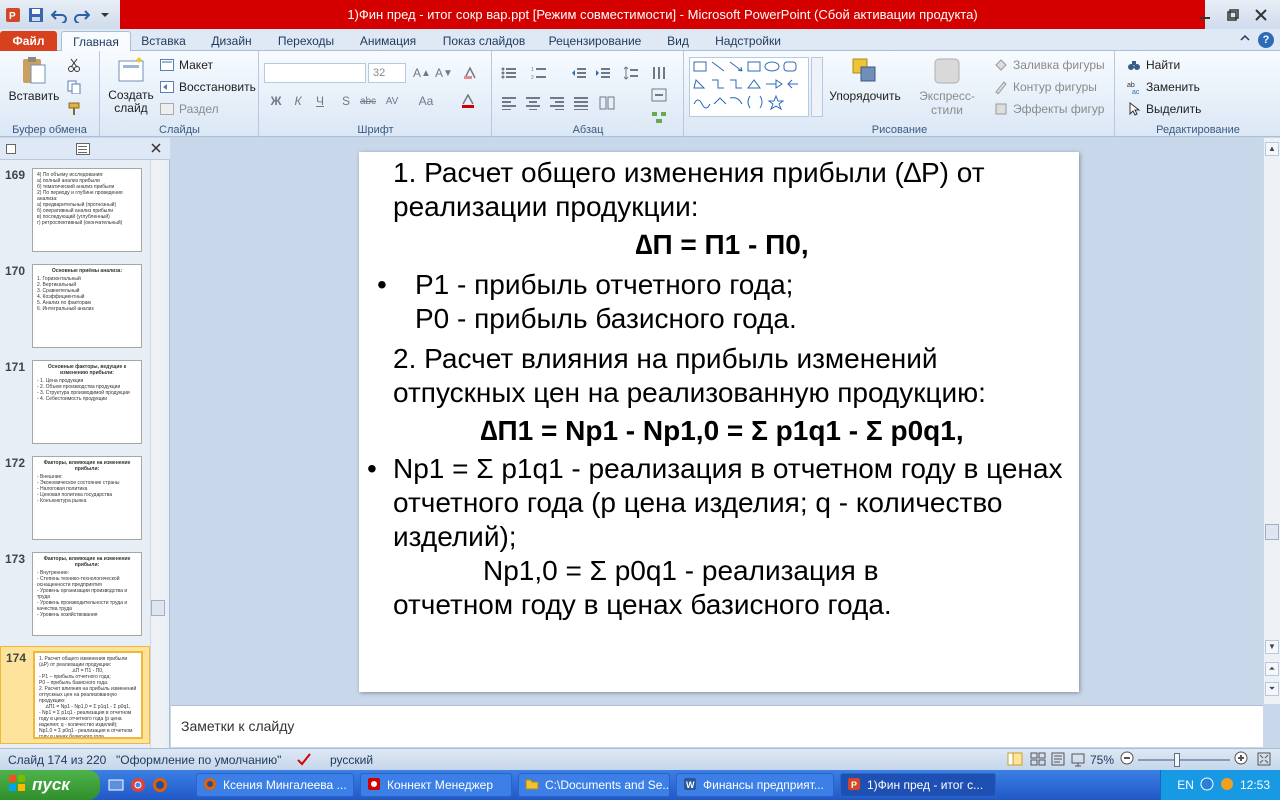 The height and width of the screenshot is (800, 1280). Describe the element at coordinates (1102, 760) in the screenshot. I see `zoom-level: 75%` at that location.